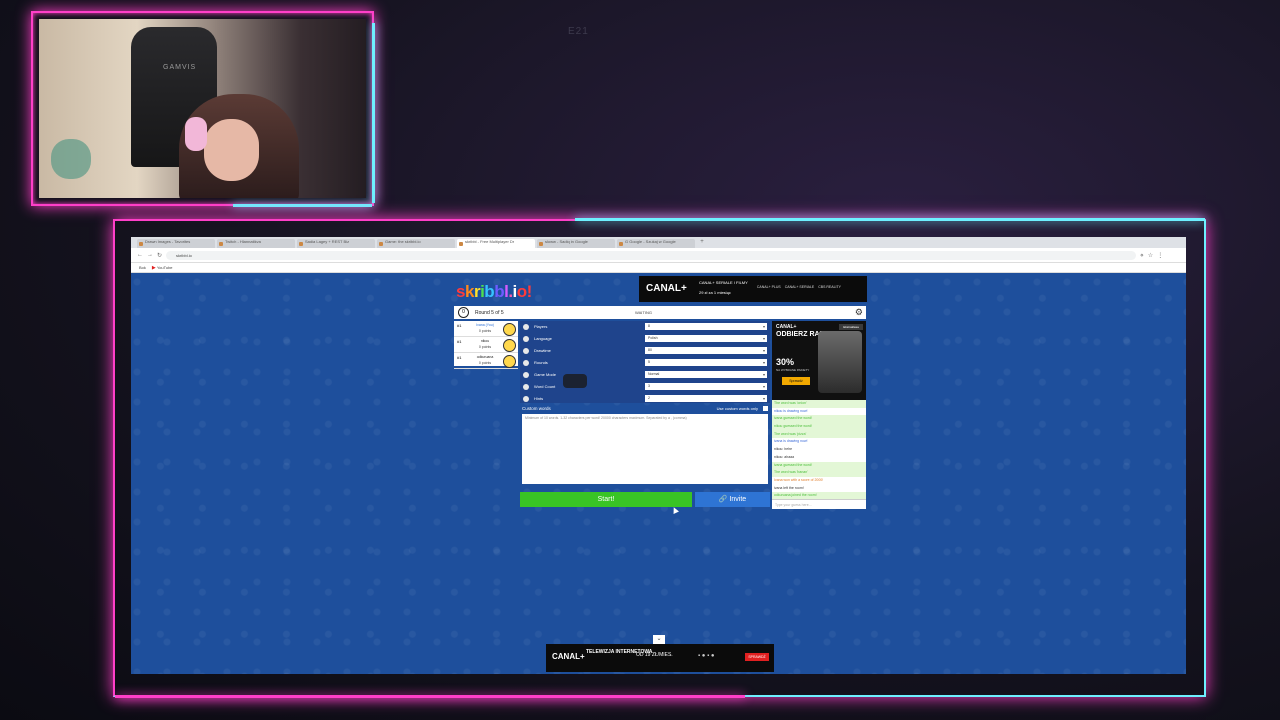  Describe the element at coordinates (757, 657) in the screenshot. I see `bottom-ad-cta: SPRAWDŹ` at that location.